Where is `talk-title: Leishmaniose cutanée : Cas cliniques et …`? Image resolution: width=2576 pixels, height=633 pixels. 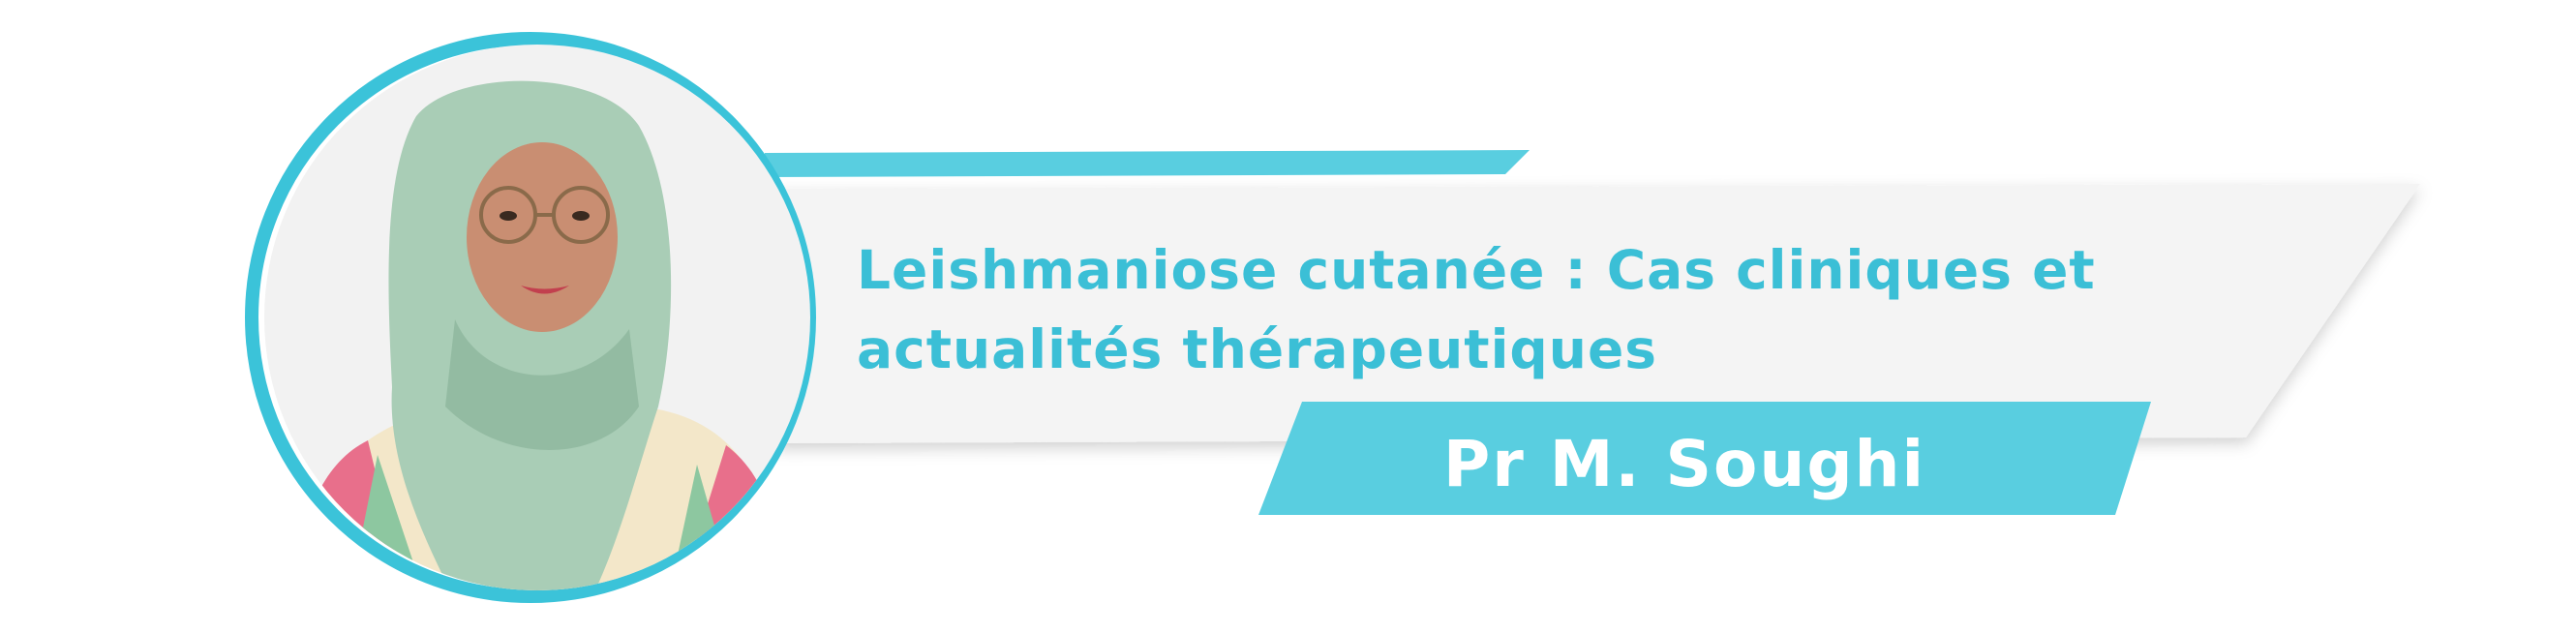 talk-title: Leishmaniose cutanée : Cas cliniques et … is located at coordinates (1510, 309).